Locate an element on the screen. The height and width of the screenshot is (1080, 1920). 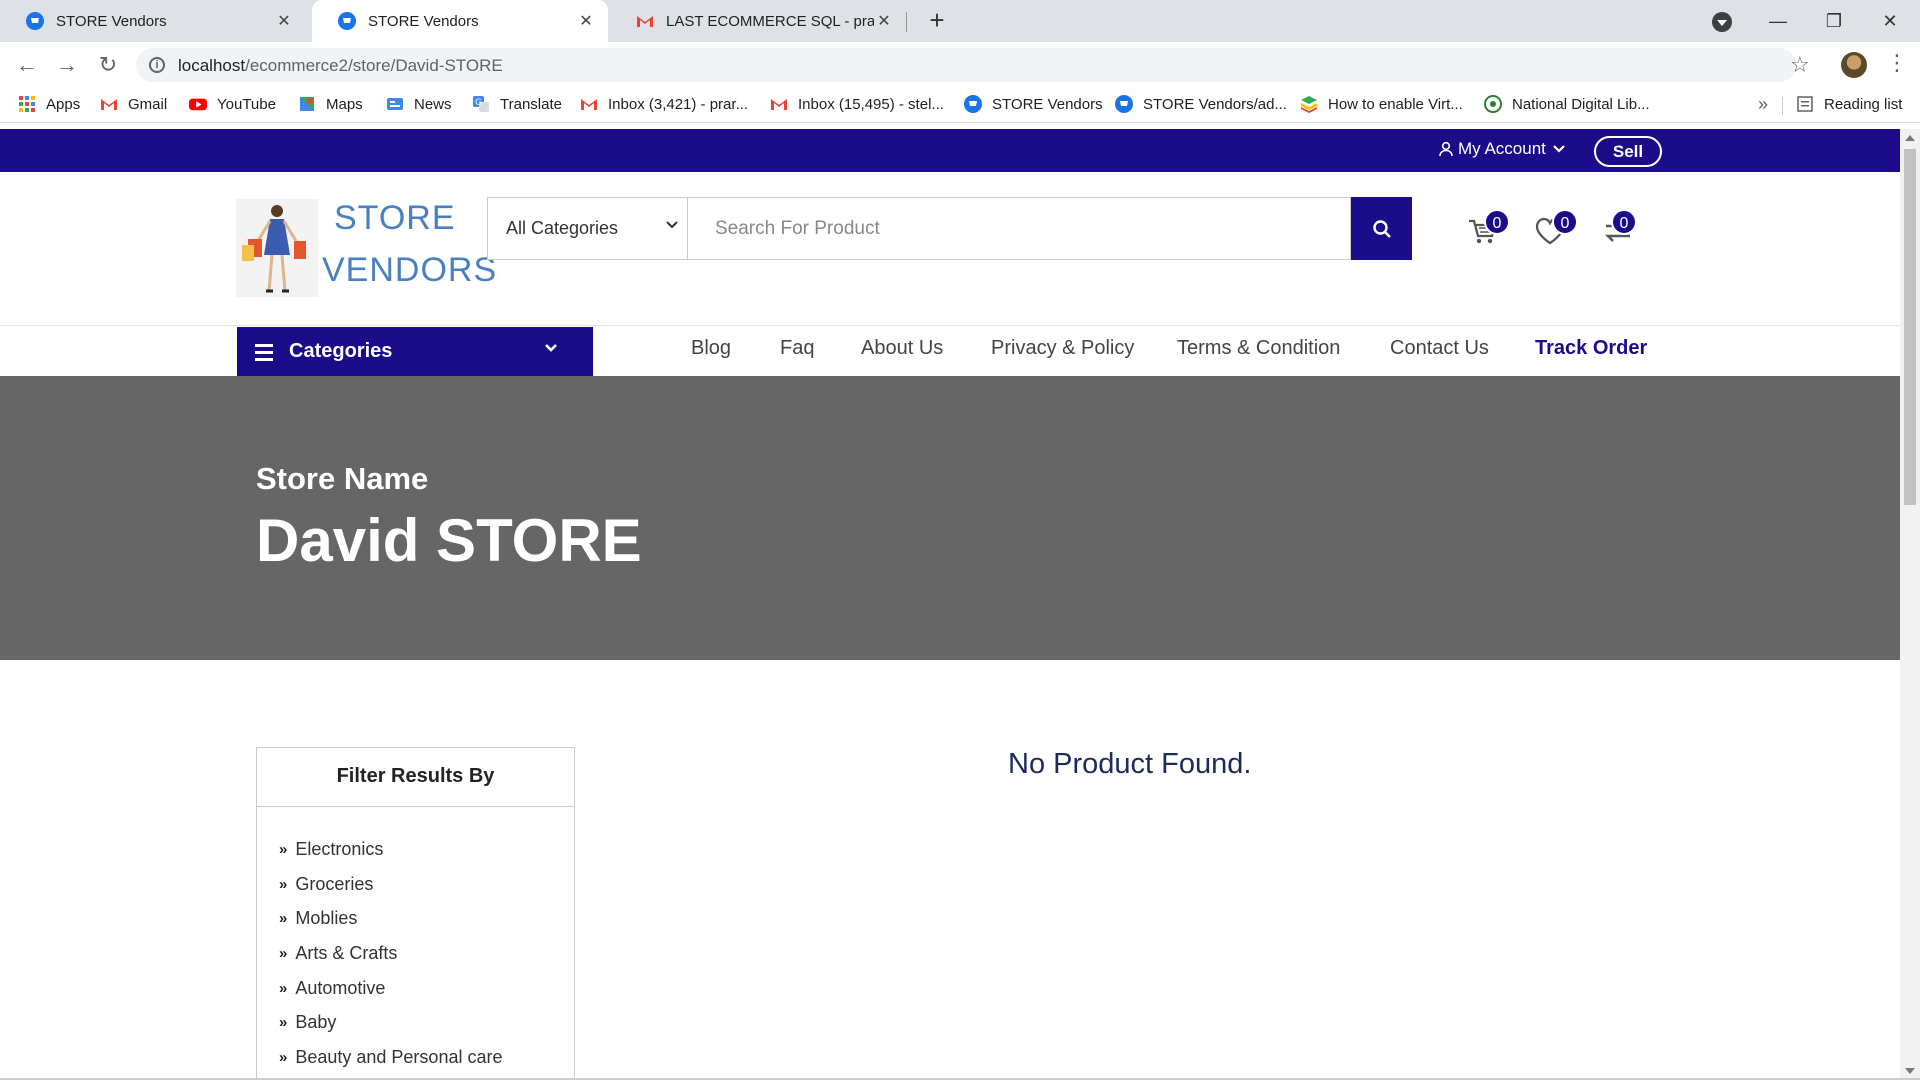
restore-icon: ❐ is located at coordinates (1834, 21).